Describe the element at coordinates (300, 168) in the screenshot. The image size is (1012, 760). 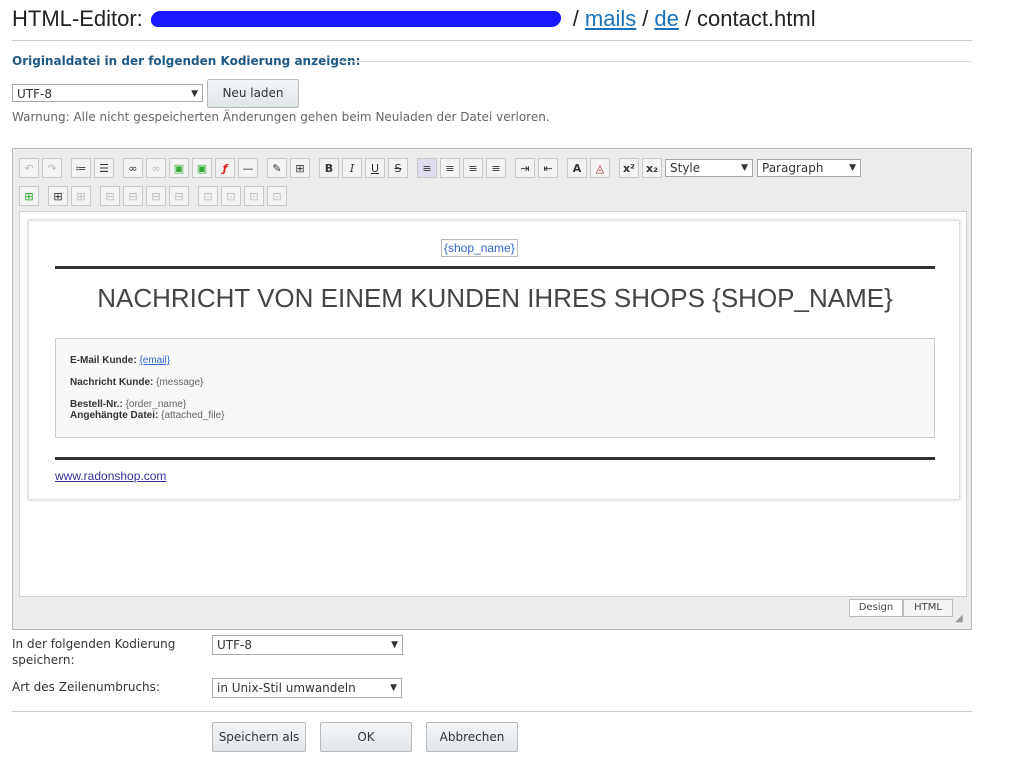
I see `show-blocks-icon: ⊞` at that location.